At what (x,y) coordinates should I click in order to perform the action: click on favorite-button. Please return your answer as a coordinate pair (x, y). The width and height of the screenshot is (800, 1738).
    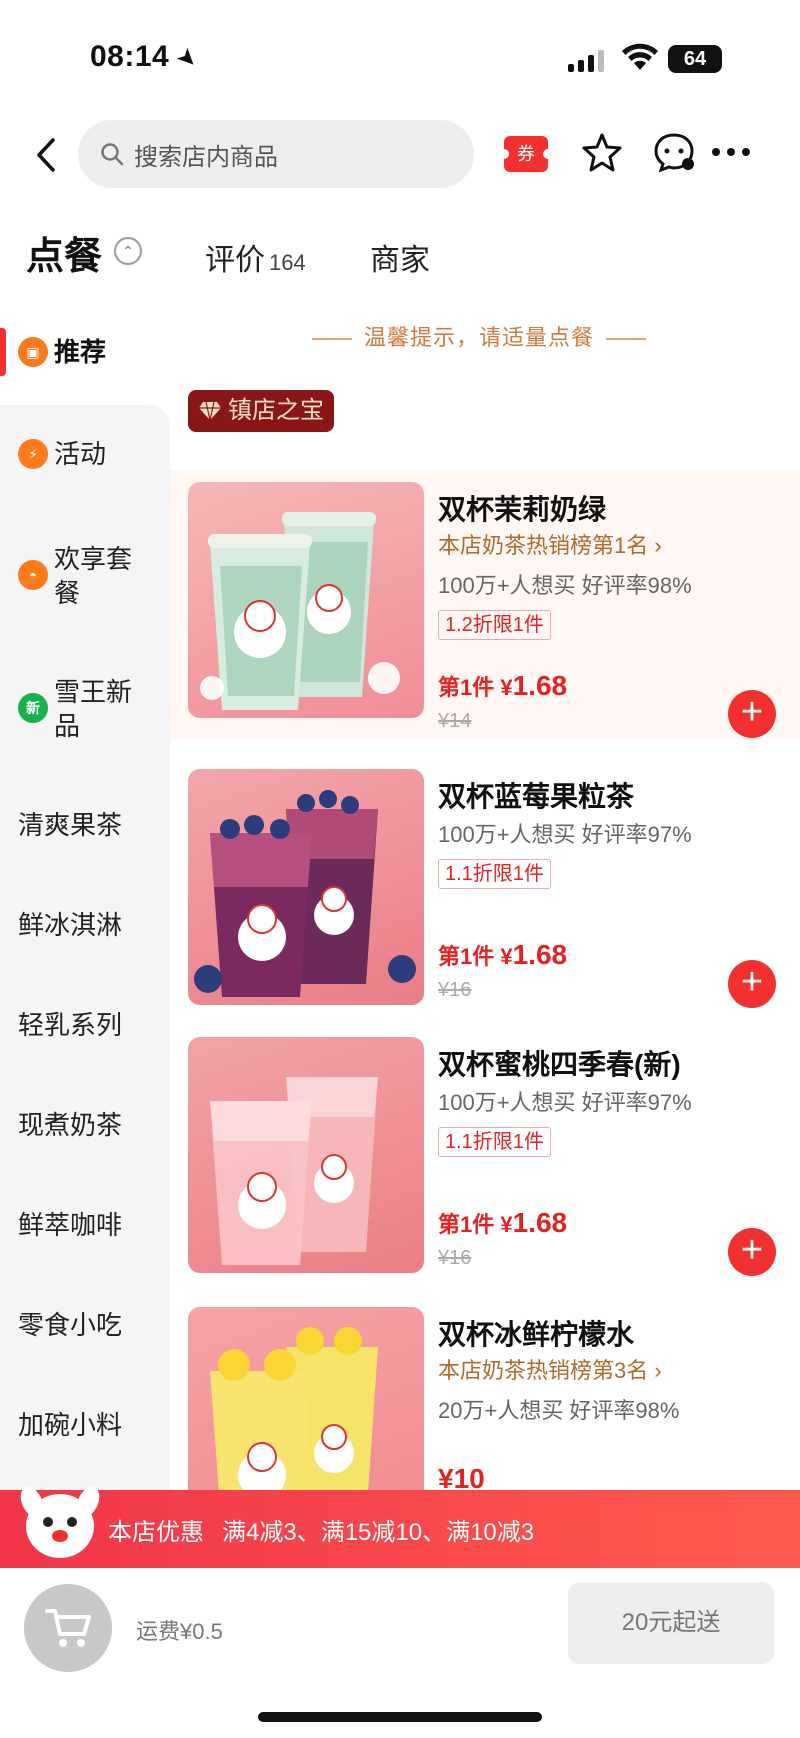
    Looking at the image, I should click on (602, 152).